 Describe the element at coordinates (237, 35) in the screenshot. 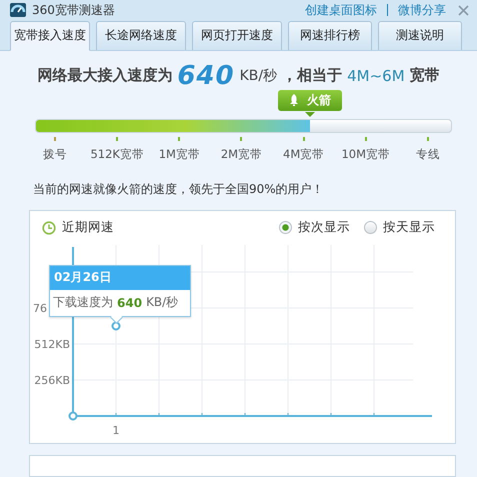

I see `tab: 网页打开速度` at that location.